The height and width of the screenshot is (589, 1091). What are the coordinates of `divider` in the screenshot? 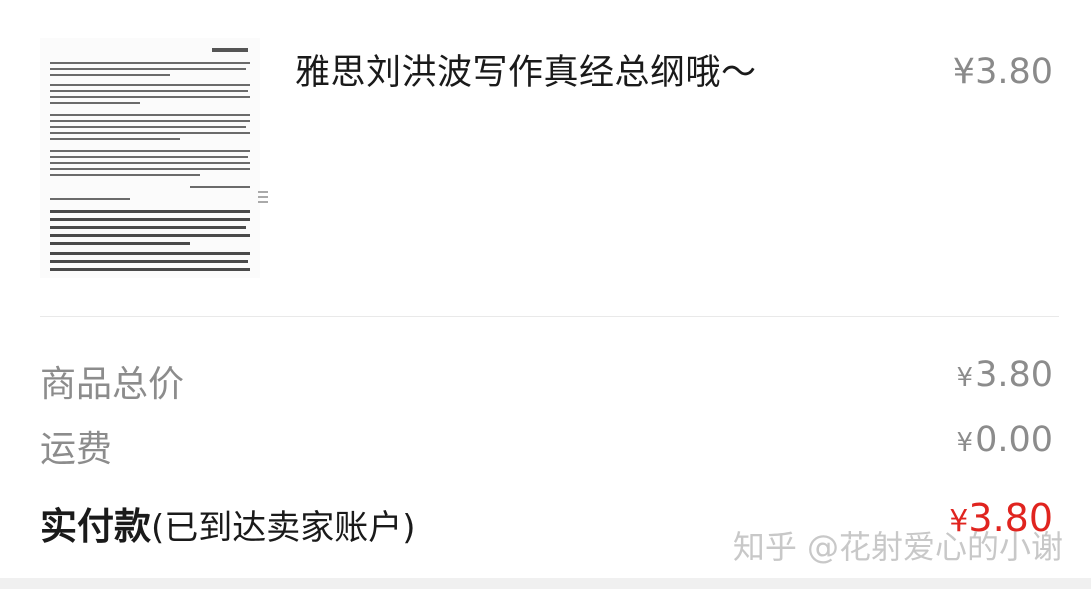 It's located at (549, 316).